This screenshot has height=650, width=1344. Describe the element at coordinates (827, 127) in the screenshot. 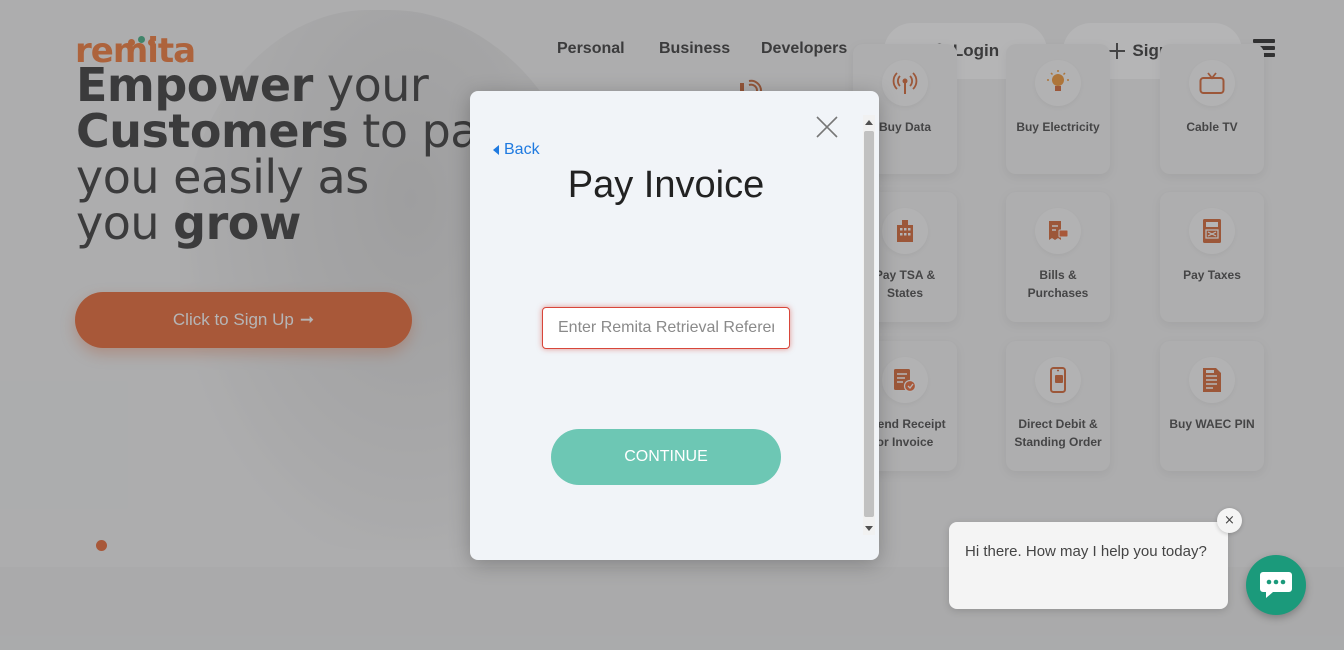

I see `close-icon` at that location.